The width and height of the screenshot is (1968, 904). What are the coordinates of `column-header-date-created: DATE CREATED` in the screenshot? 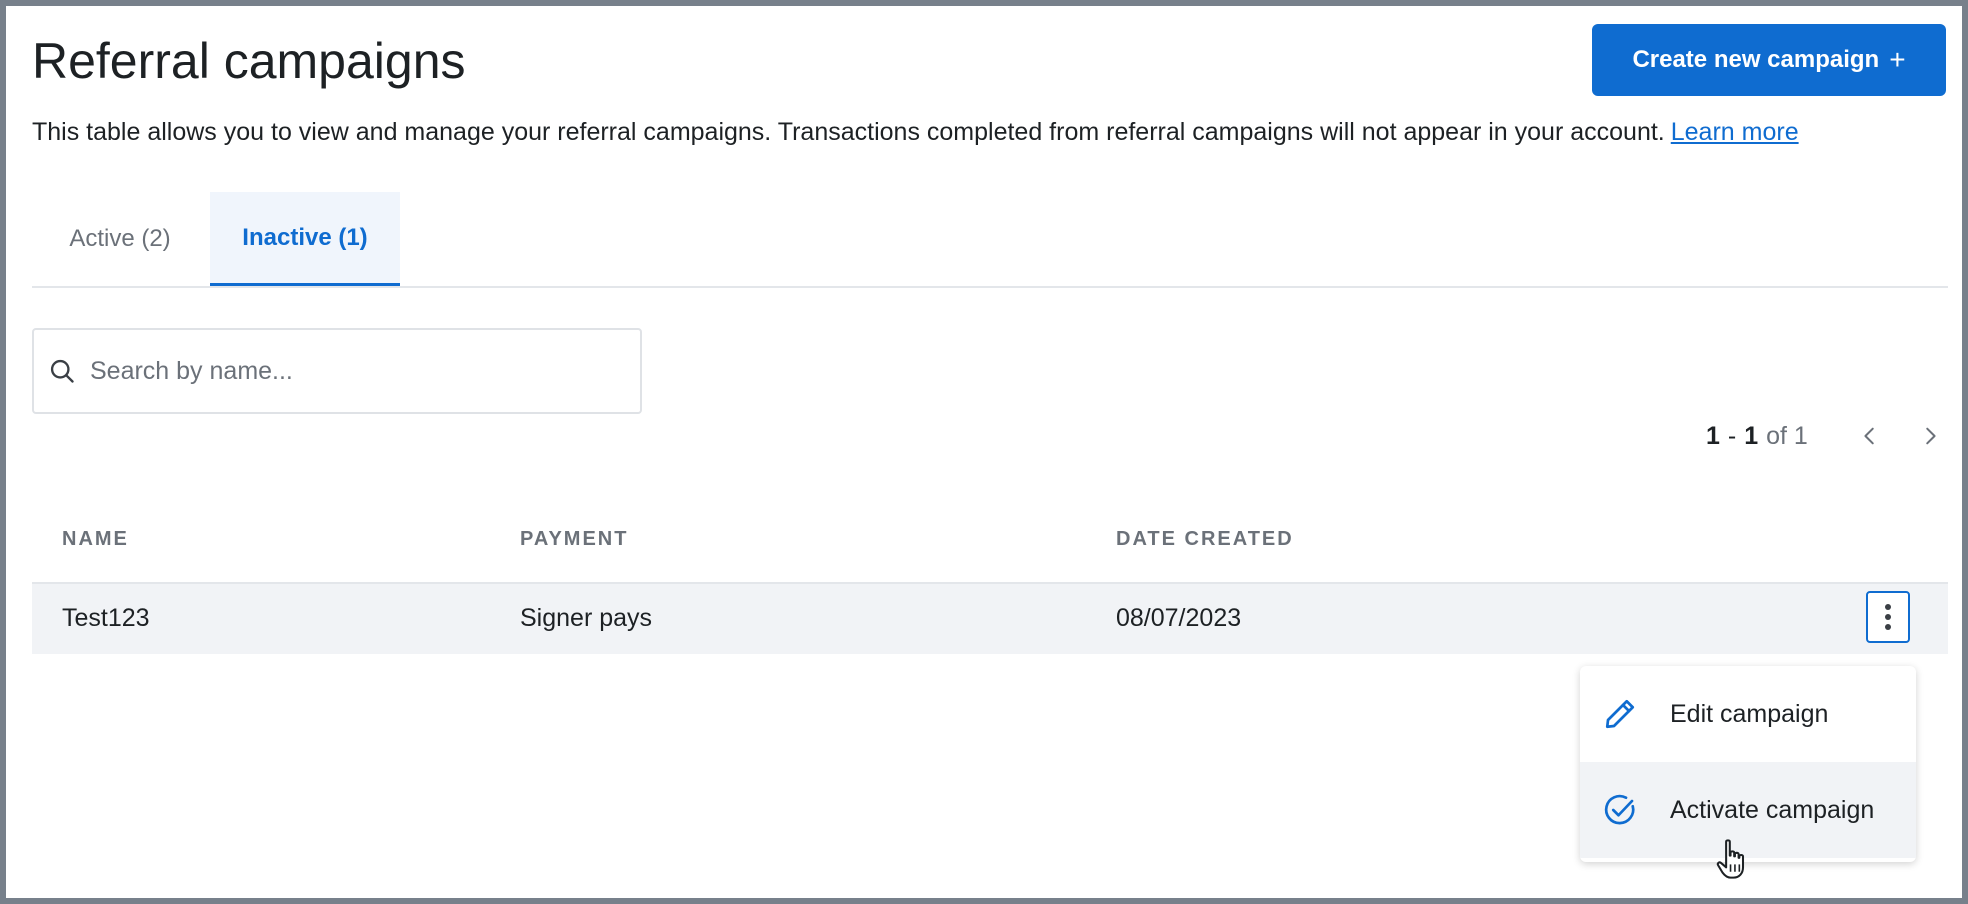 It's located at (1205, 539).